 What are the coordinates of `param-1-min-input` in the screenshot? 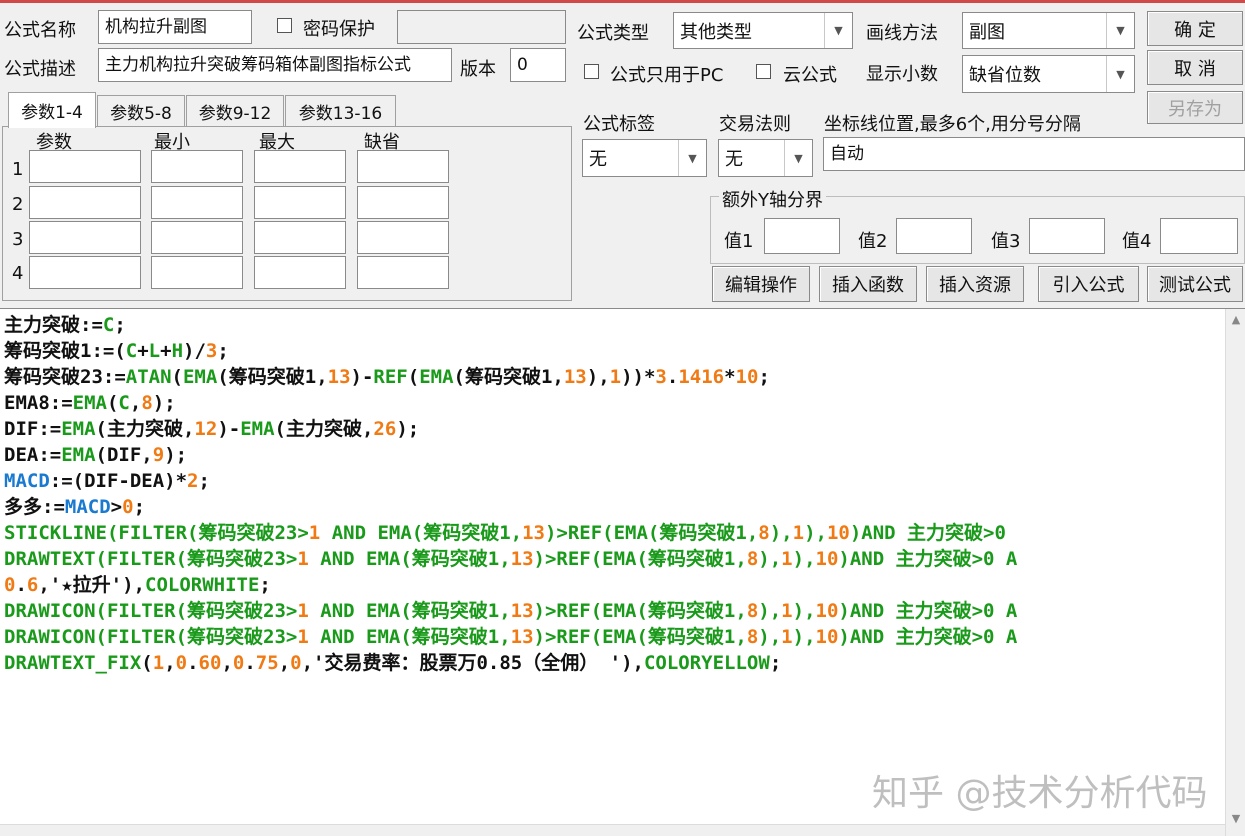 It's located at (197, 166).